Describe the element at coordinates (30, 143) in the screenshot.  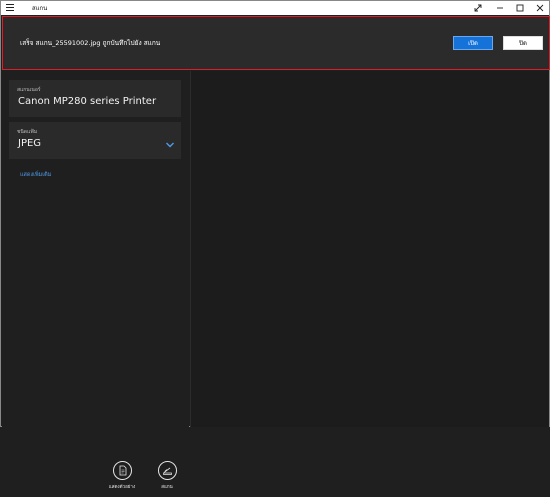
I see `file-type-value: JPEG` at that location.